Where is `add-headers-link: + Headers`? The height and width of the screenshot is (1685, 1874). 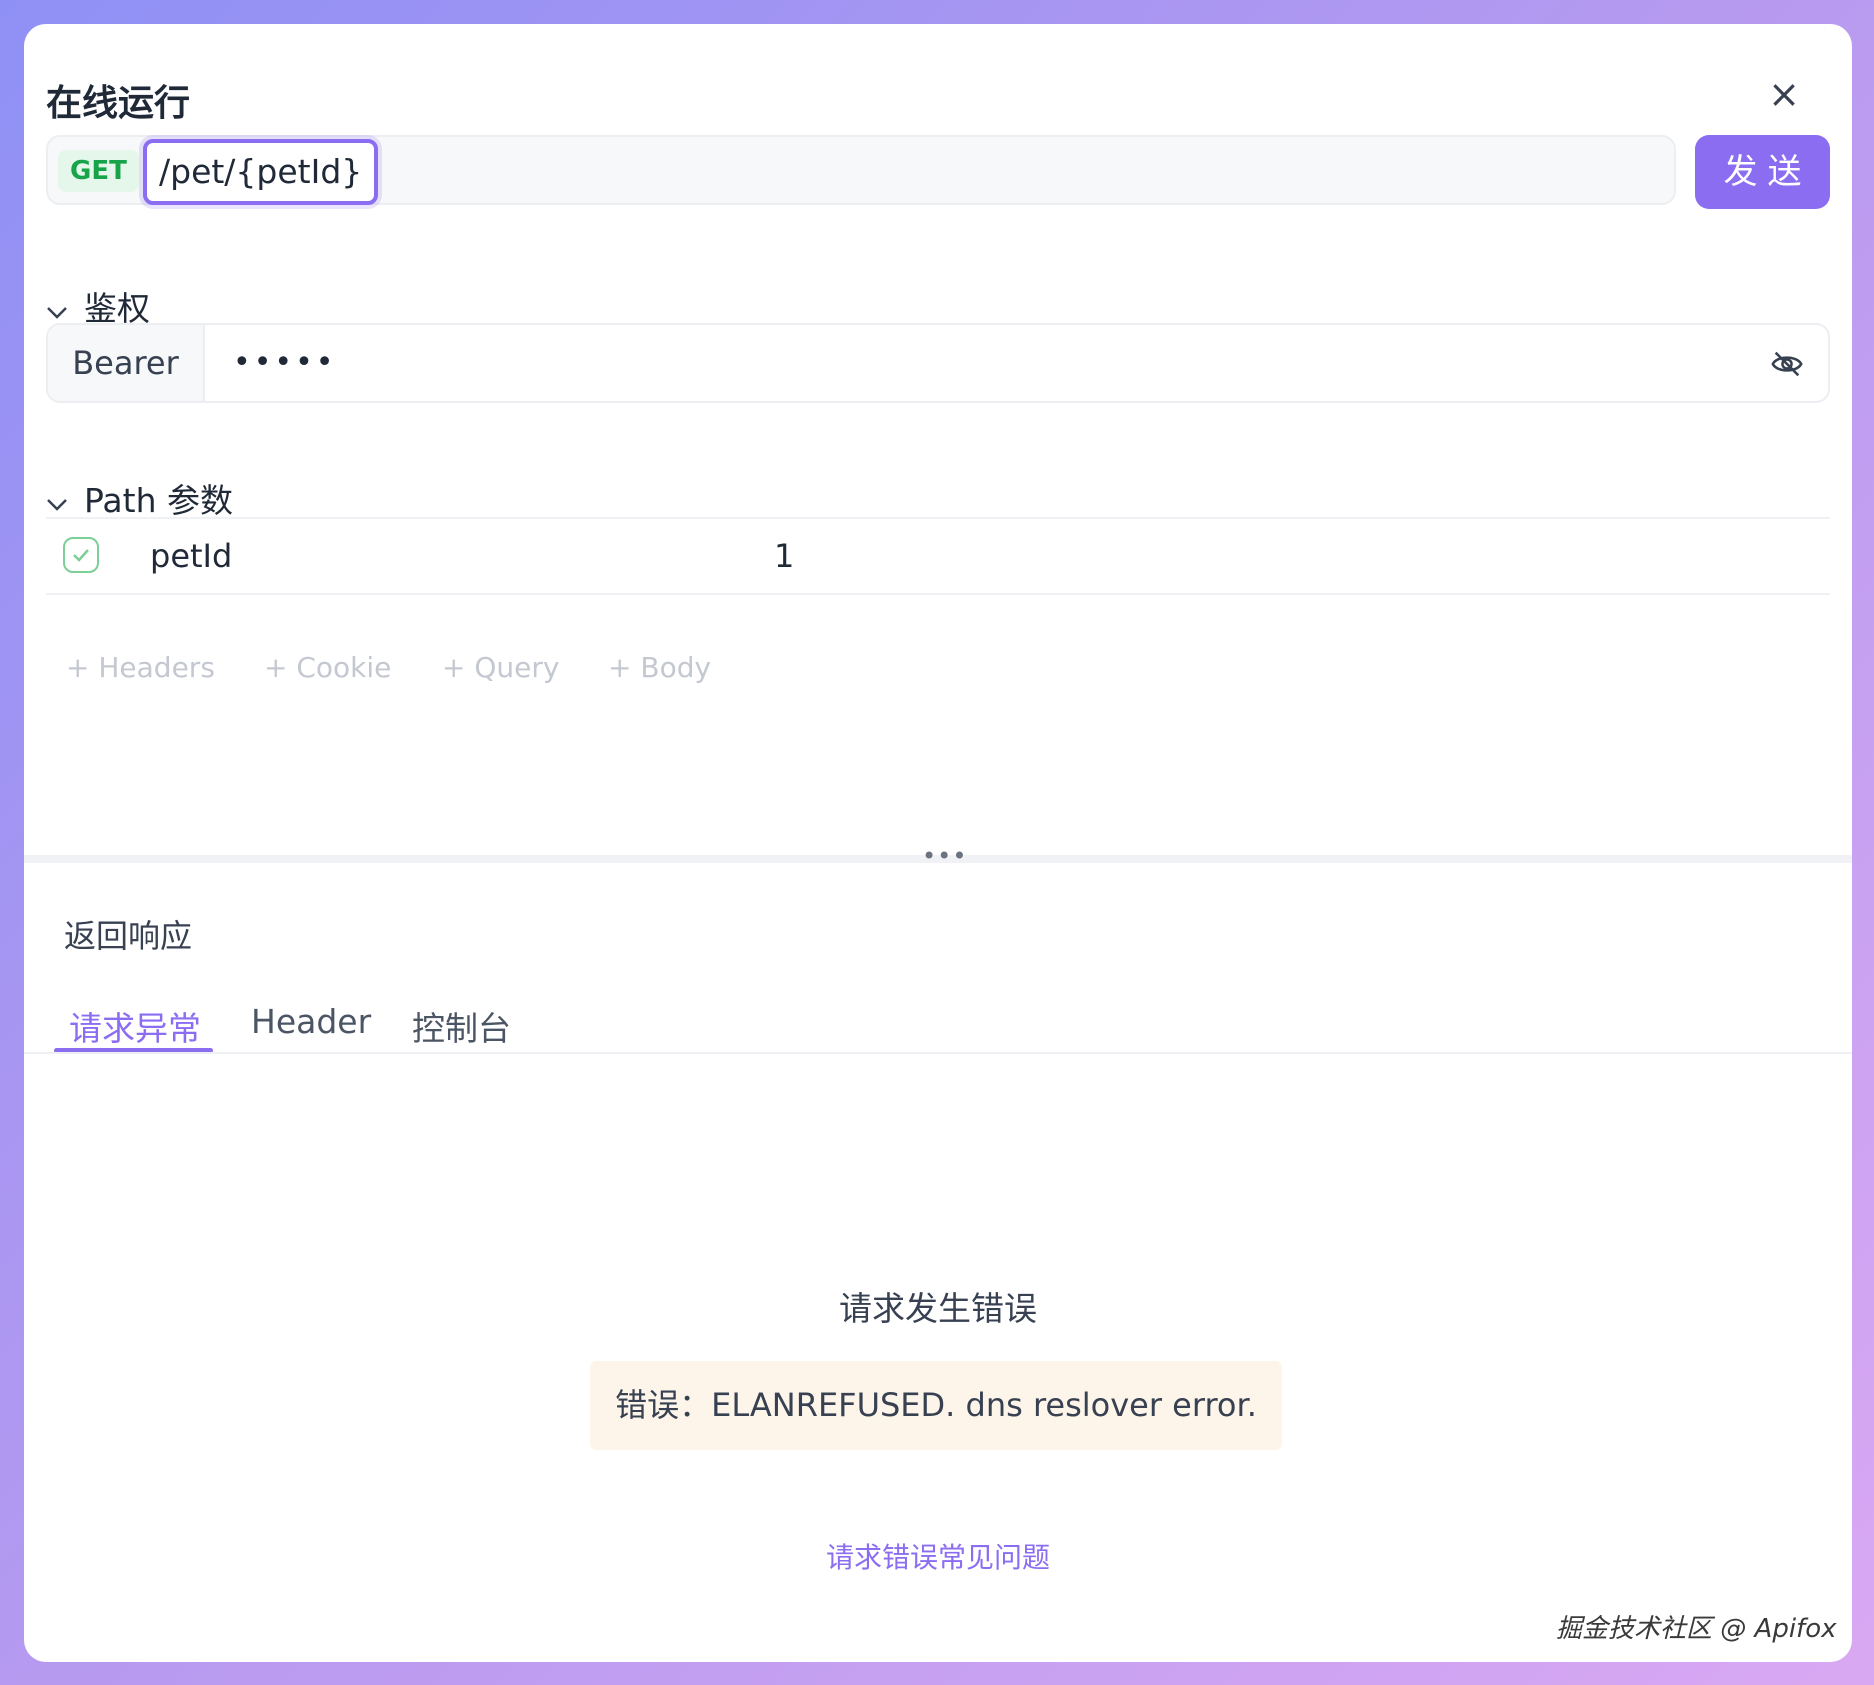
add-headers-link: + Headers is located at coordinates (140, 667).